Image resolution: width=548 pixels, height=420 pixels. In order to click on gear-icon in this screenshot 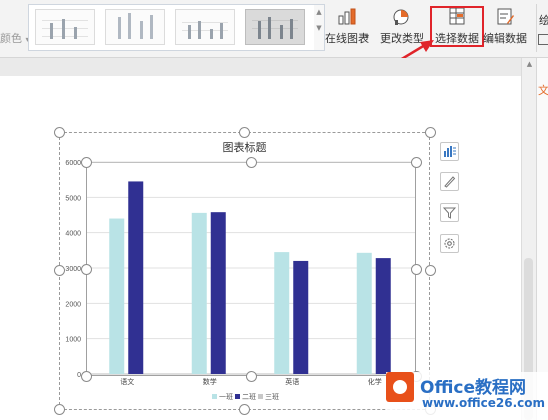, I will do `click(449, 243)`.